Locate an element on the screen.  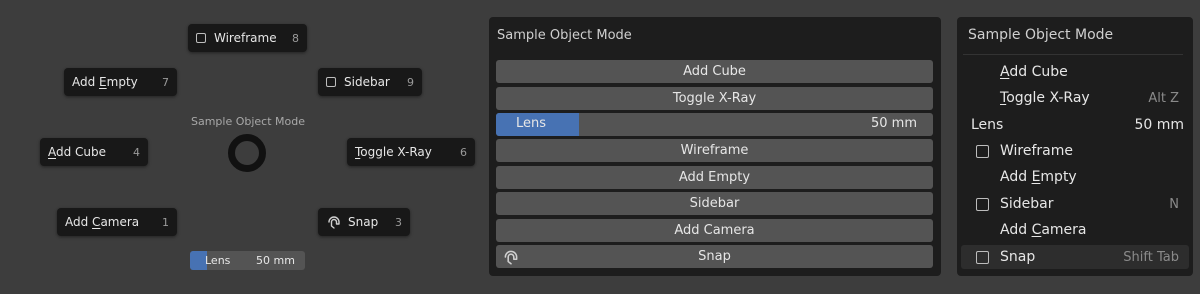
menu-item-shortcut: Alt Z is located at coordinates (1163, 98).